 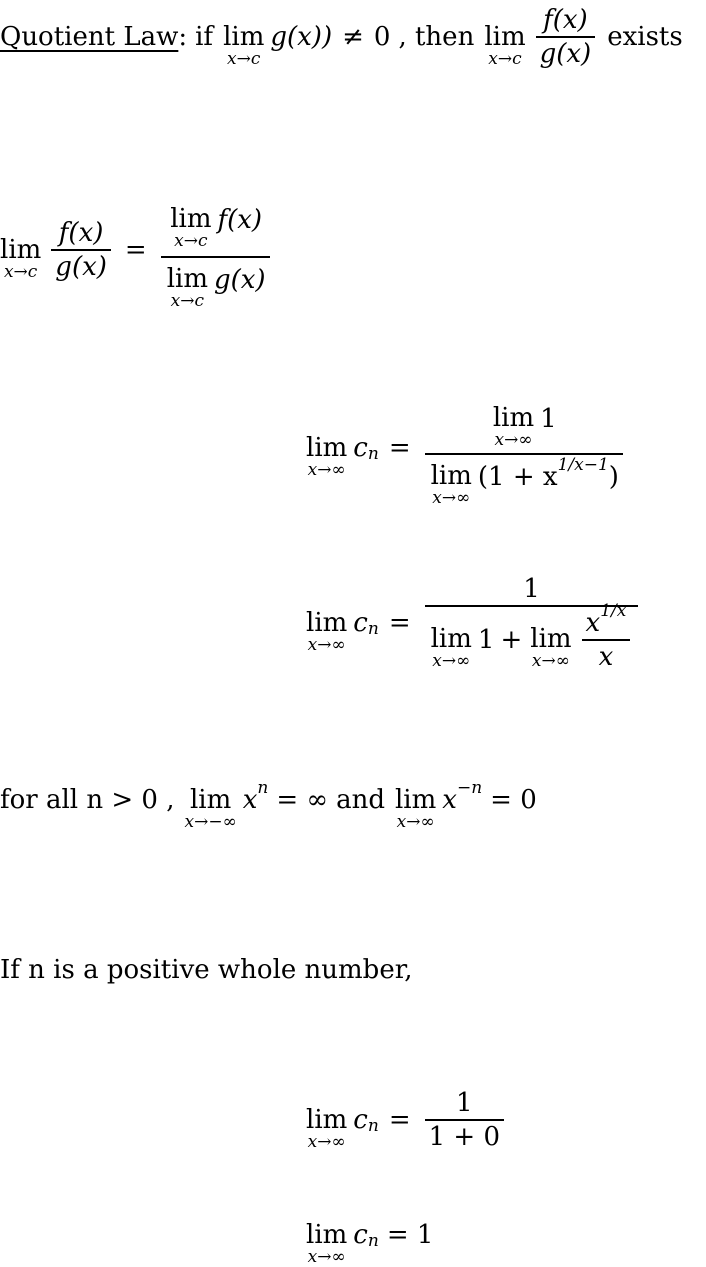 What do you see at coordinates (606, 656) in the screenshot?
I see `inner-denominator: x` at bounding box center [606, 656].